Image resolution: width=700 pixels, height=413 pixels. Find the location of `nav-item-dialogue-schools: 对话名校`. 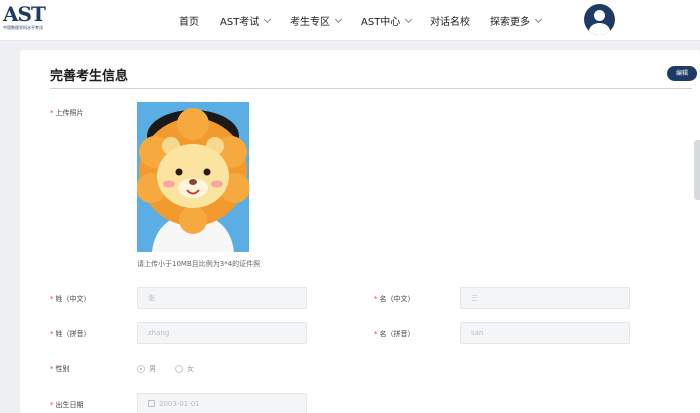

nav-item-dialogue-schools: 对话名校 is located at coordinates (450, 20).